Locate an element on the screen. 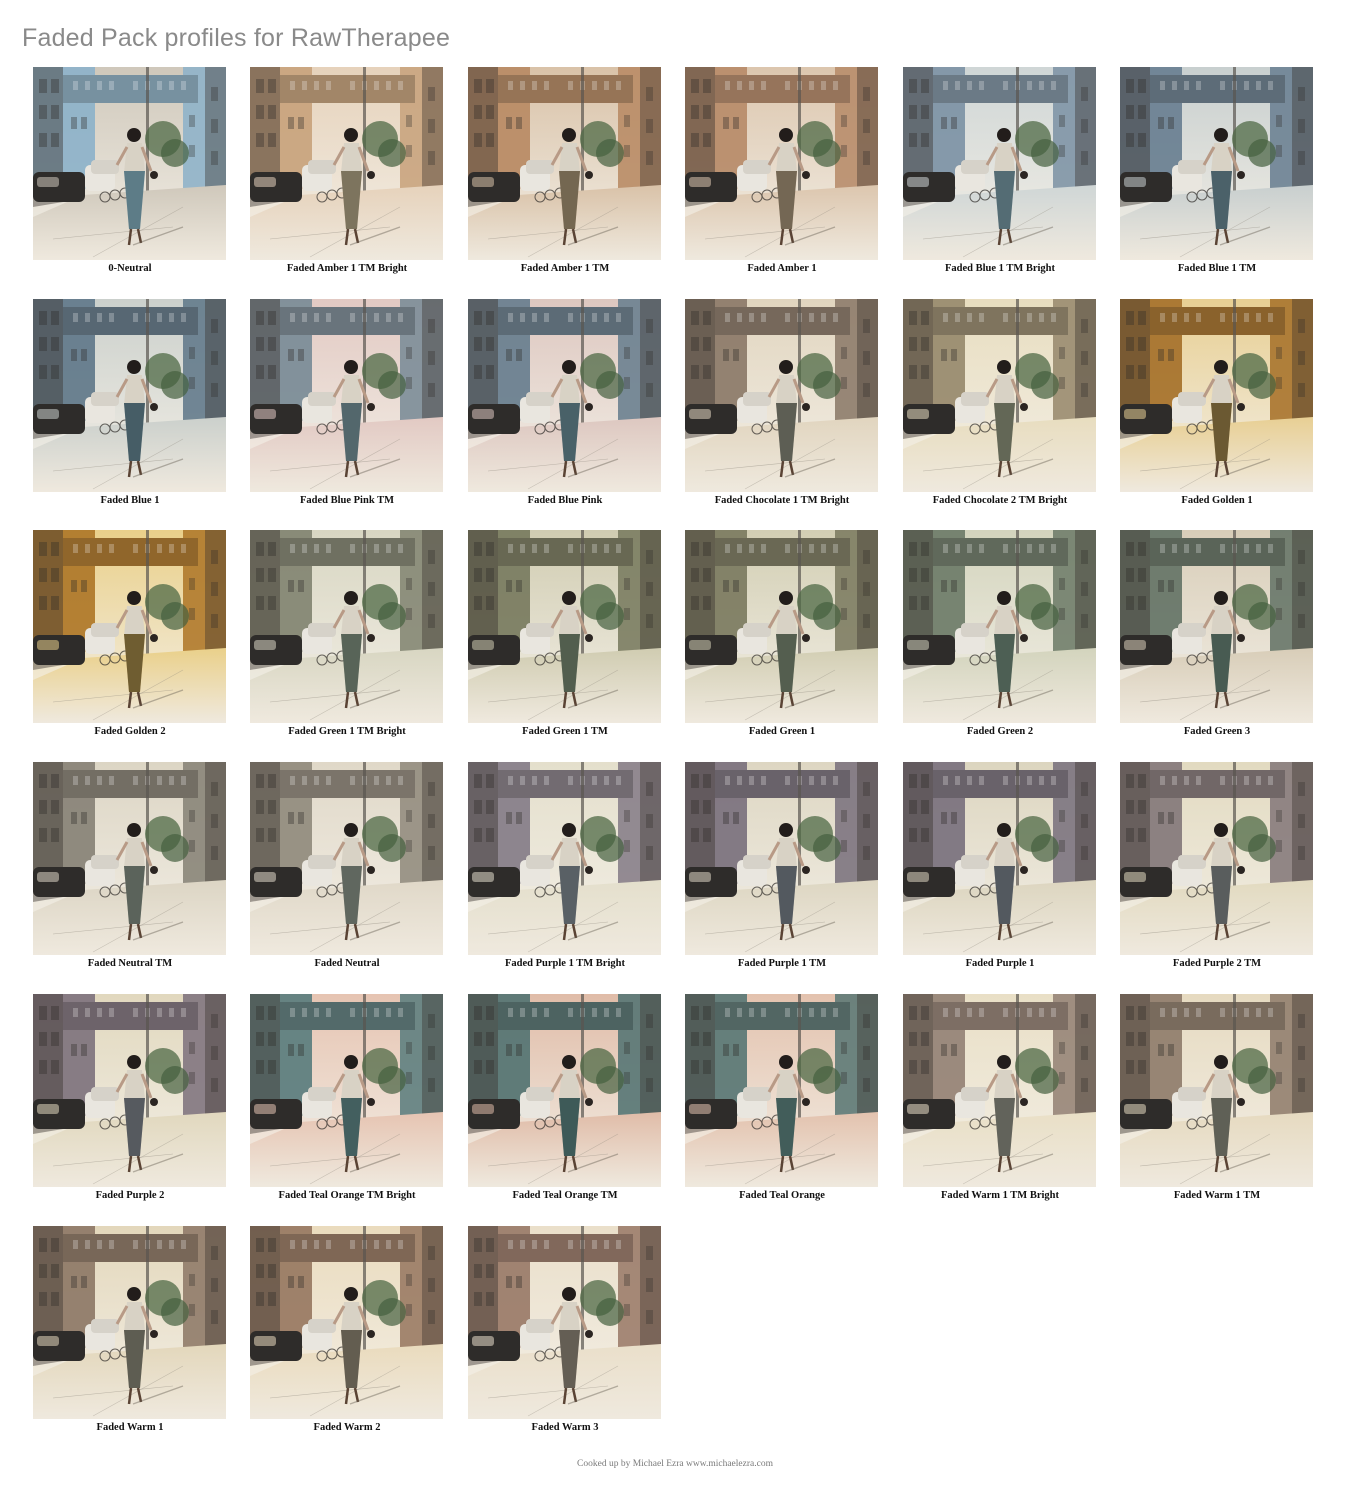 Image resolution: width=1350 pixels, height=1492 pixels. profile-label: Faded Golden 2 is located at coordinates (130, 731).